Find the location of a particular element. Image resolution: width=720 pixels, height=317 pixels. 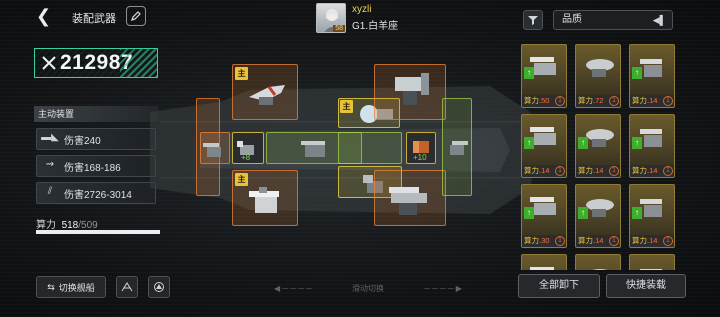

fleet-button is located at coordinates (159, 287).